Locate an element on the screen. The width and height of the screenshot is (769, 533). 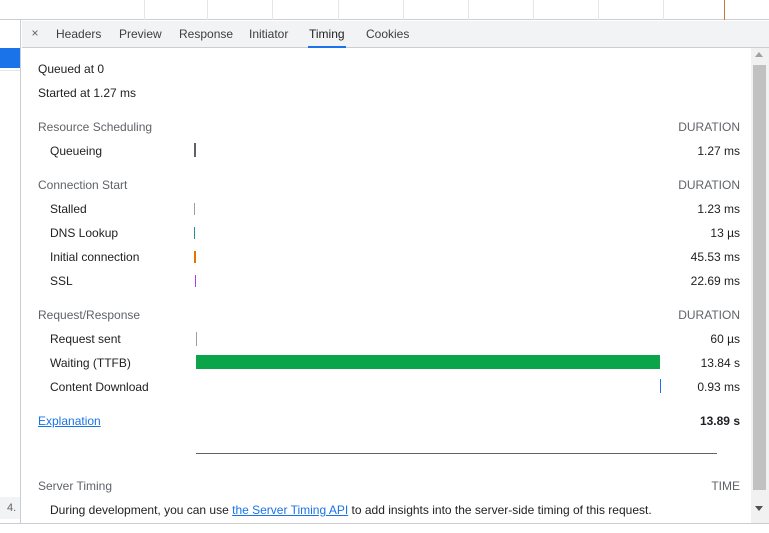
vertical-scrollbar is located at coordinates (760, 285).